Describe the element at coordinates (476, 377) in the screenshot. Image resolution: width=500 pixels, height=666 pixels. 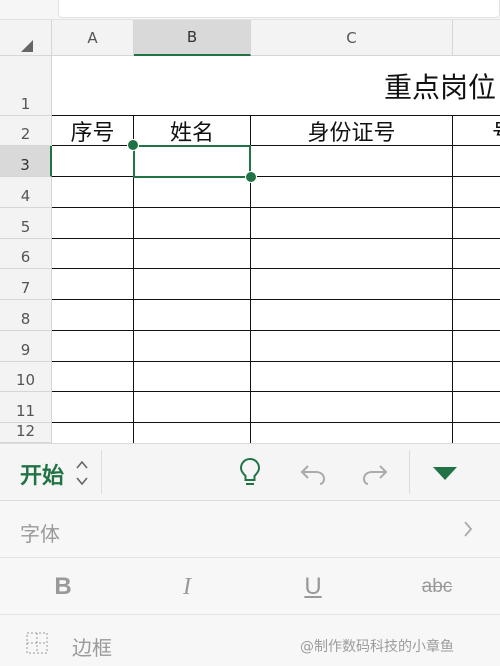
I see `cell-d10` at that location.